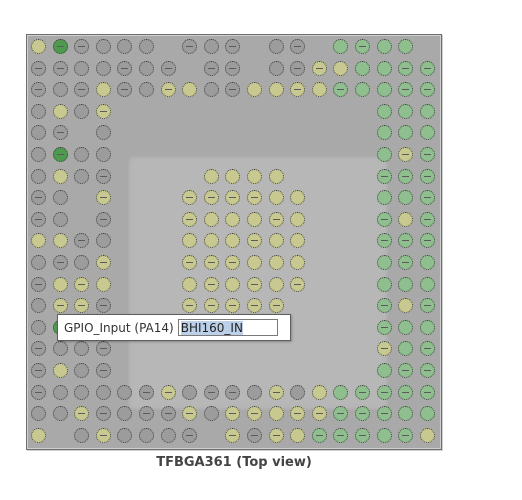 The width and height of the screenshot is (522, 500). I want to click on ball-V11, so click(254, 413).